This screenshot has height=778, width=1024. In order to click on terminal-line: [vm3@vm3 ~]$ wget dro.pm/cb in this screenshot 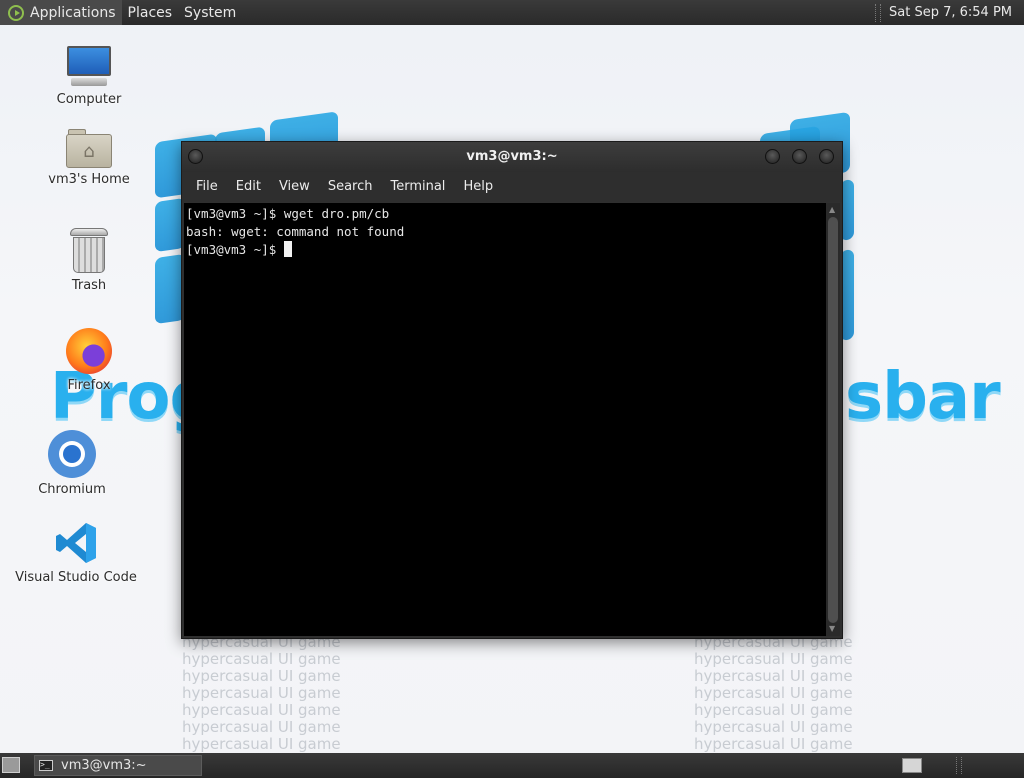, I will do `click(288, 213)`.